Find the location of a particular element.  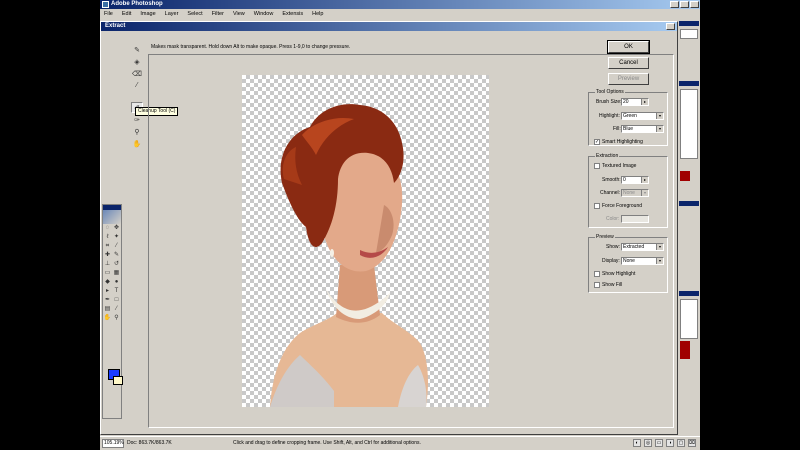

menu-filter: Filter is located at coordinates (218, 14).